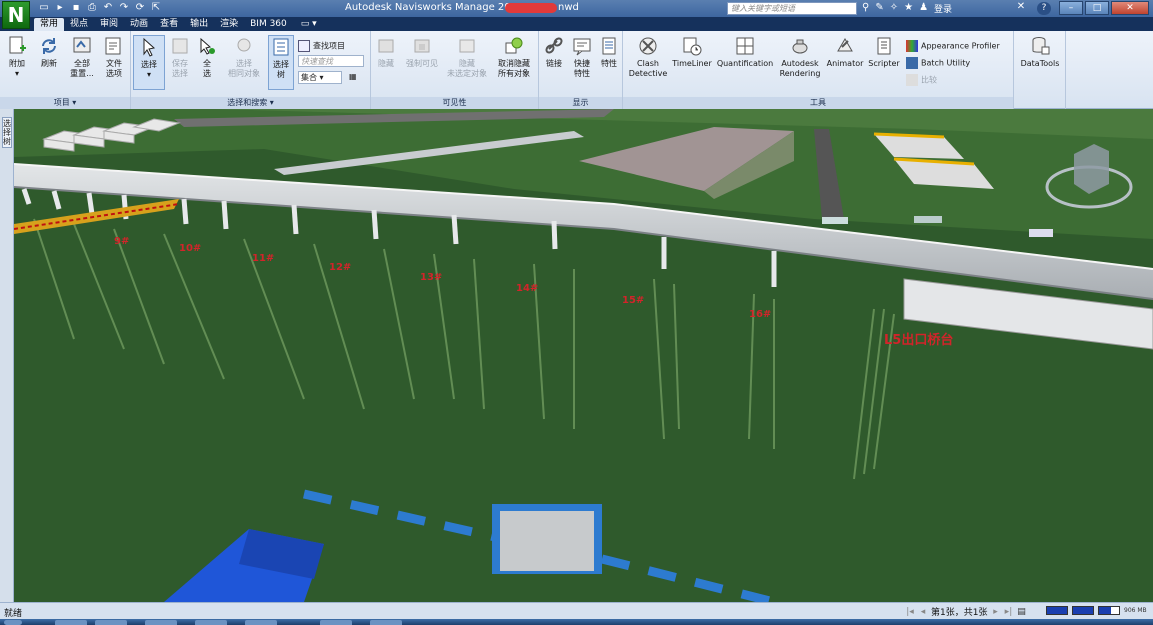  Describe the element at coordinates (49, 24) in the screenshot. I see `tab-home: 常用` at that location.